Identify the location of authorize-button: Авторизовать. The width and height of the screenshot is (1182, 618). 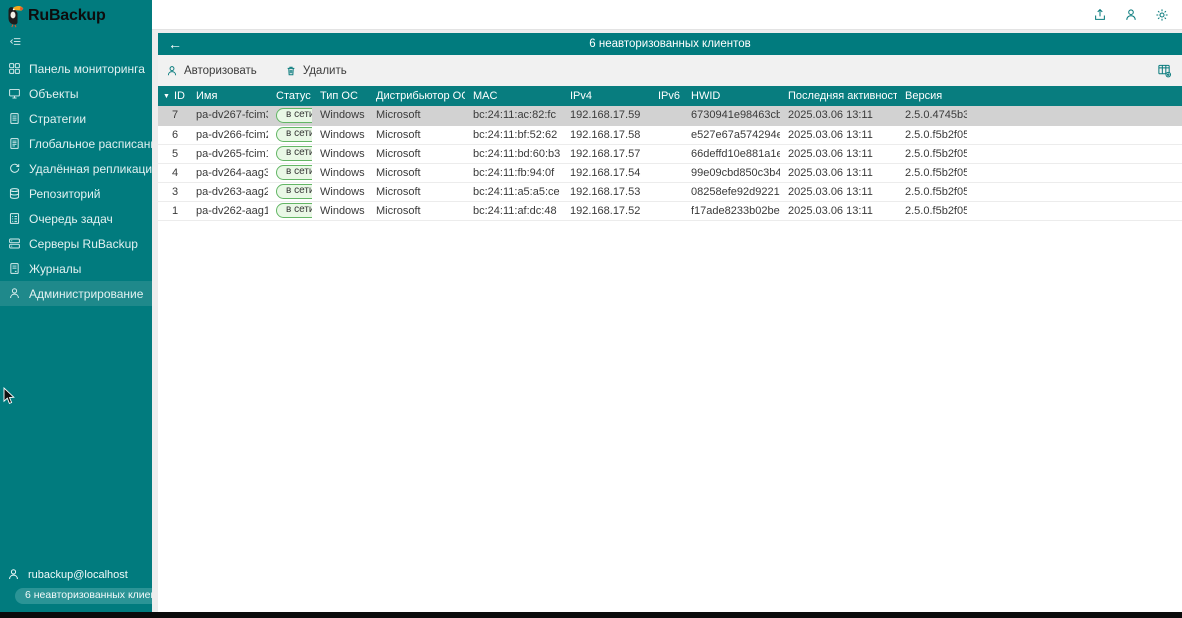
(211, 71).